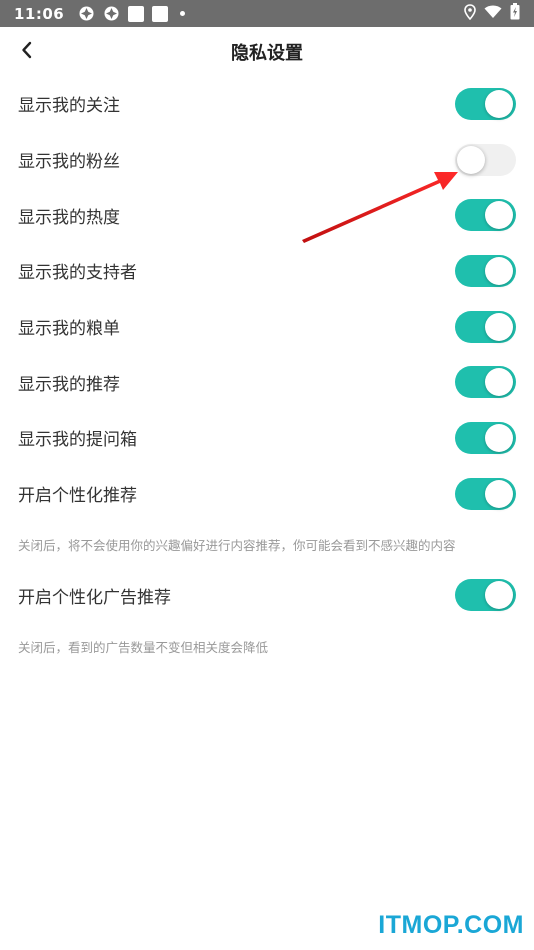 The width and height of the screenshot is (534, 950). What do you see at coordinates (267, 271) in the screenshot?
I see `setting-row-show-supporters: 显示我的支持者` at bounding box center [267, 271].